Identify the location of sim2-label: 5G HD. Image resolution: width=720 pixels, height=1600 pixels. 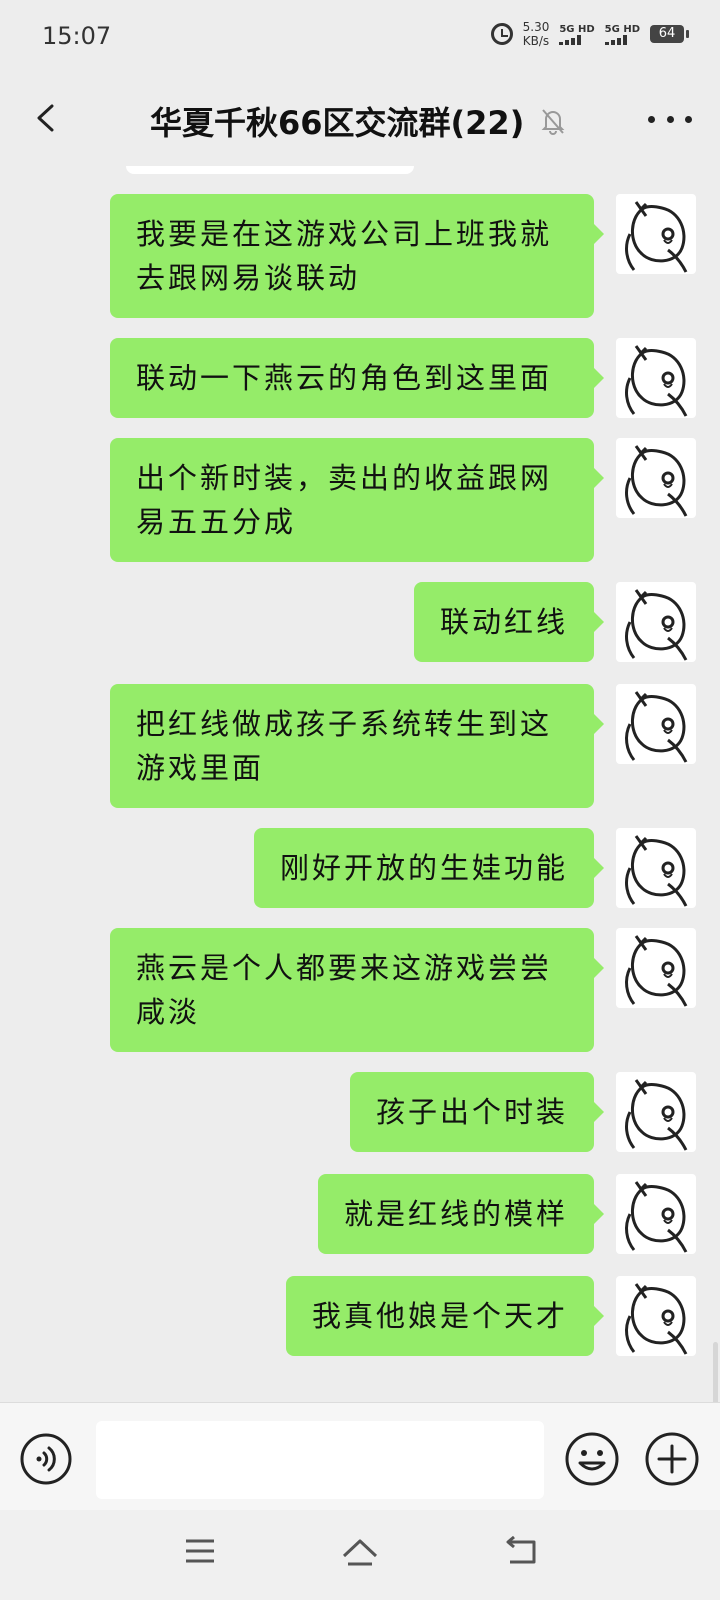
(622, 29).